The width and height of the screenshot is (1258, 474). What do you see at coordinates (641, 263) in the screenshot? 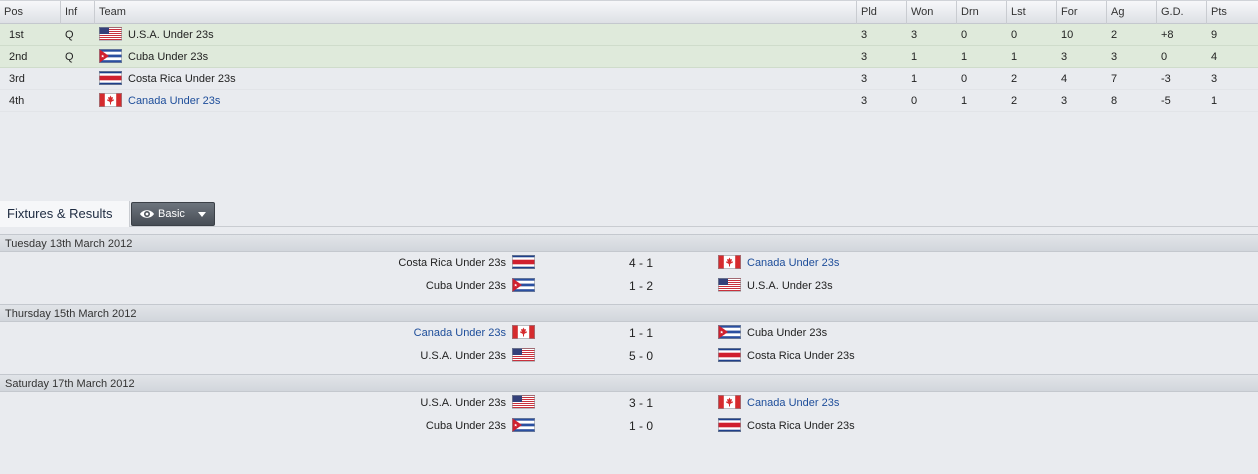
I see `match-score: 4 - 1` at bounding box center [641, 263].